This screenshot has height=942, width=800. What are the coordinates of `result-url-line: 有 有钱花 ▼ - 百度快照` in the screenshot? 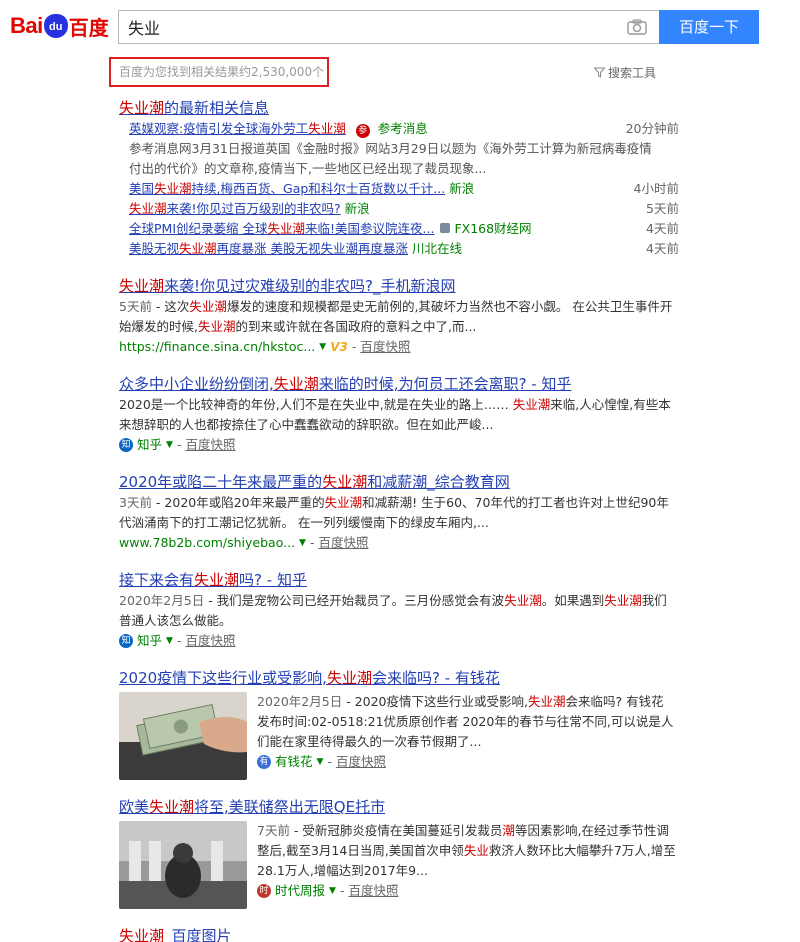 It's located at (468, 762).